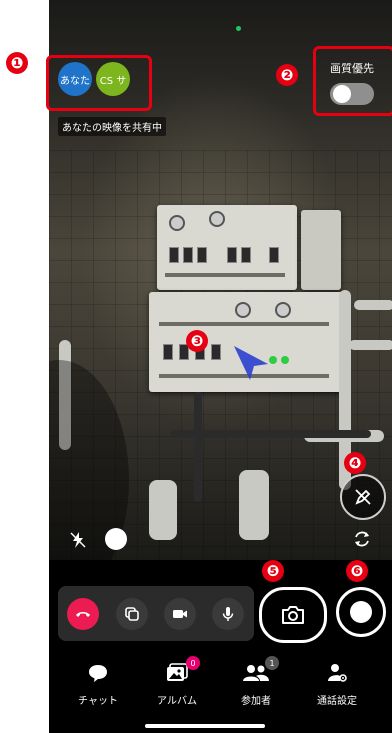 The width and height of the screenshot is (392, 733). What do you see at coordinates (256, 681) in the screenshot?
I see `nav-participants: 1 参加者` at bounding box center [256, 681].